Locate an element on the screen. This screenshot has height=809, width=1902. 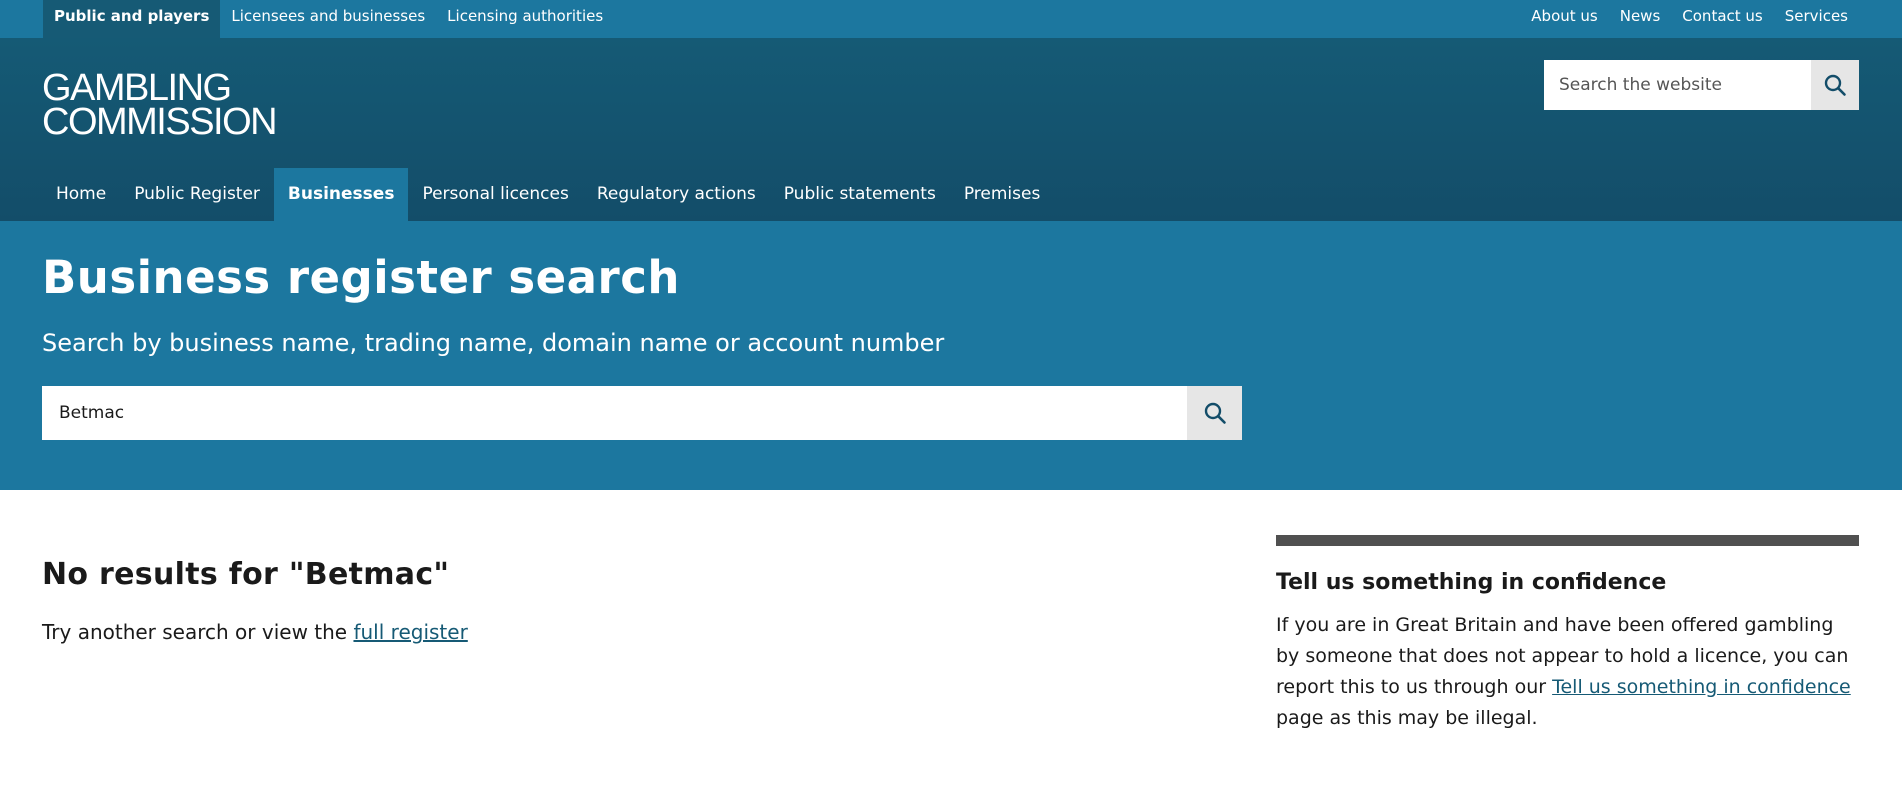
about-us-link: About us is located at coordinates (1564, 19).